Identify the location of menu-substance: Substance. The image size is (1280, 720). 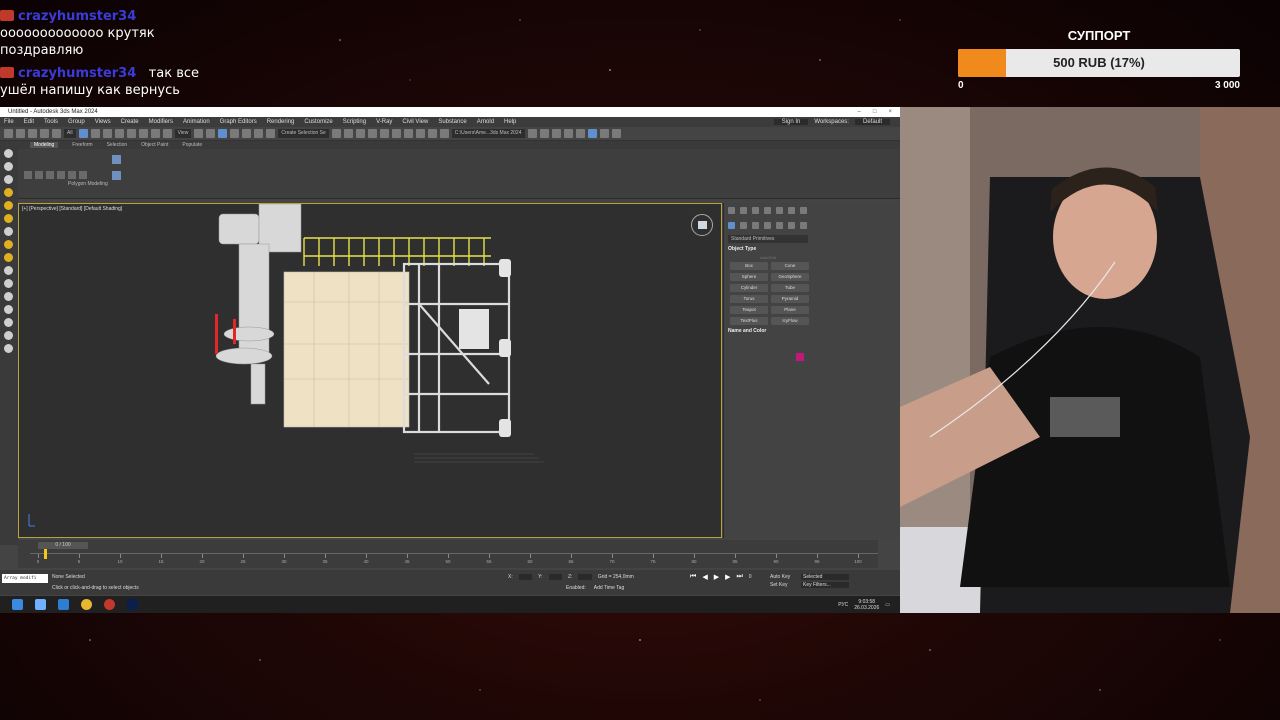
(452, 122).